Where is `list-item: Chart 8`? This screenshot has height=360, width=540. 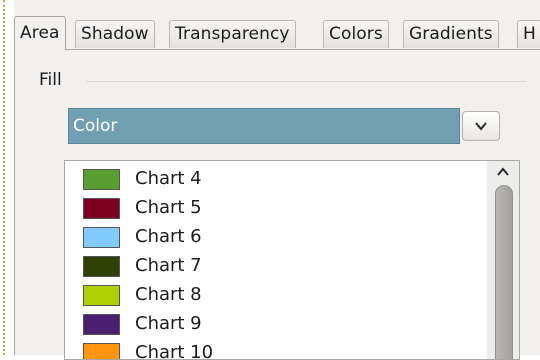
list-item: Chart 8 is located at coordinates (265, 295).